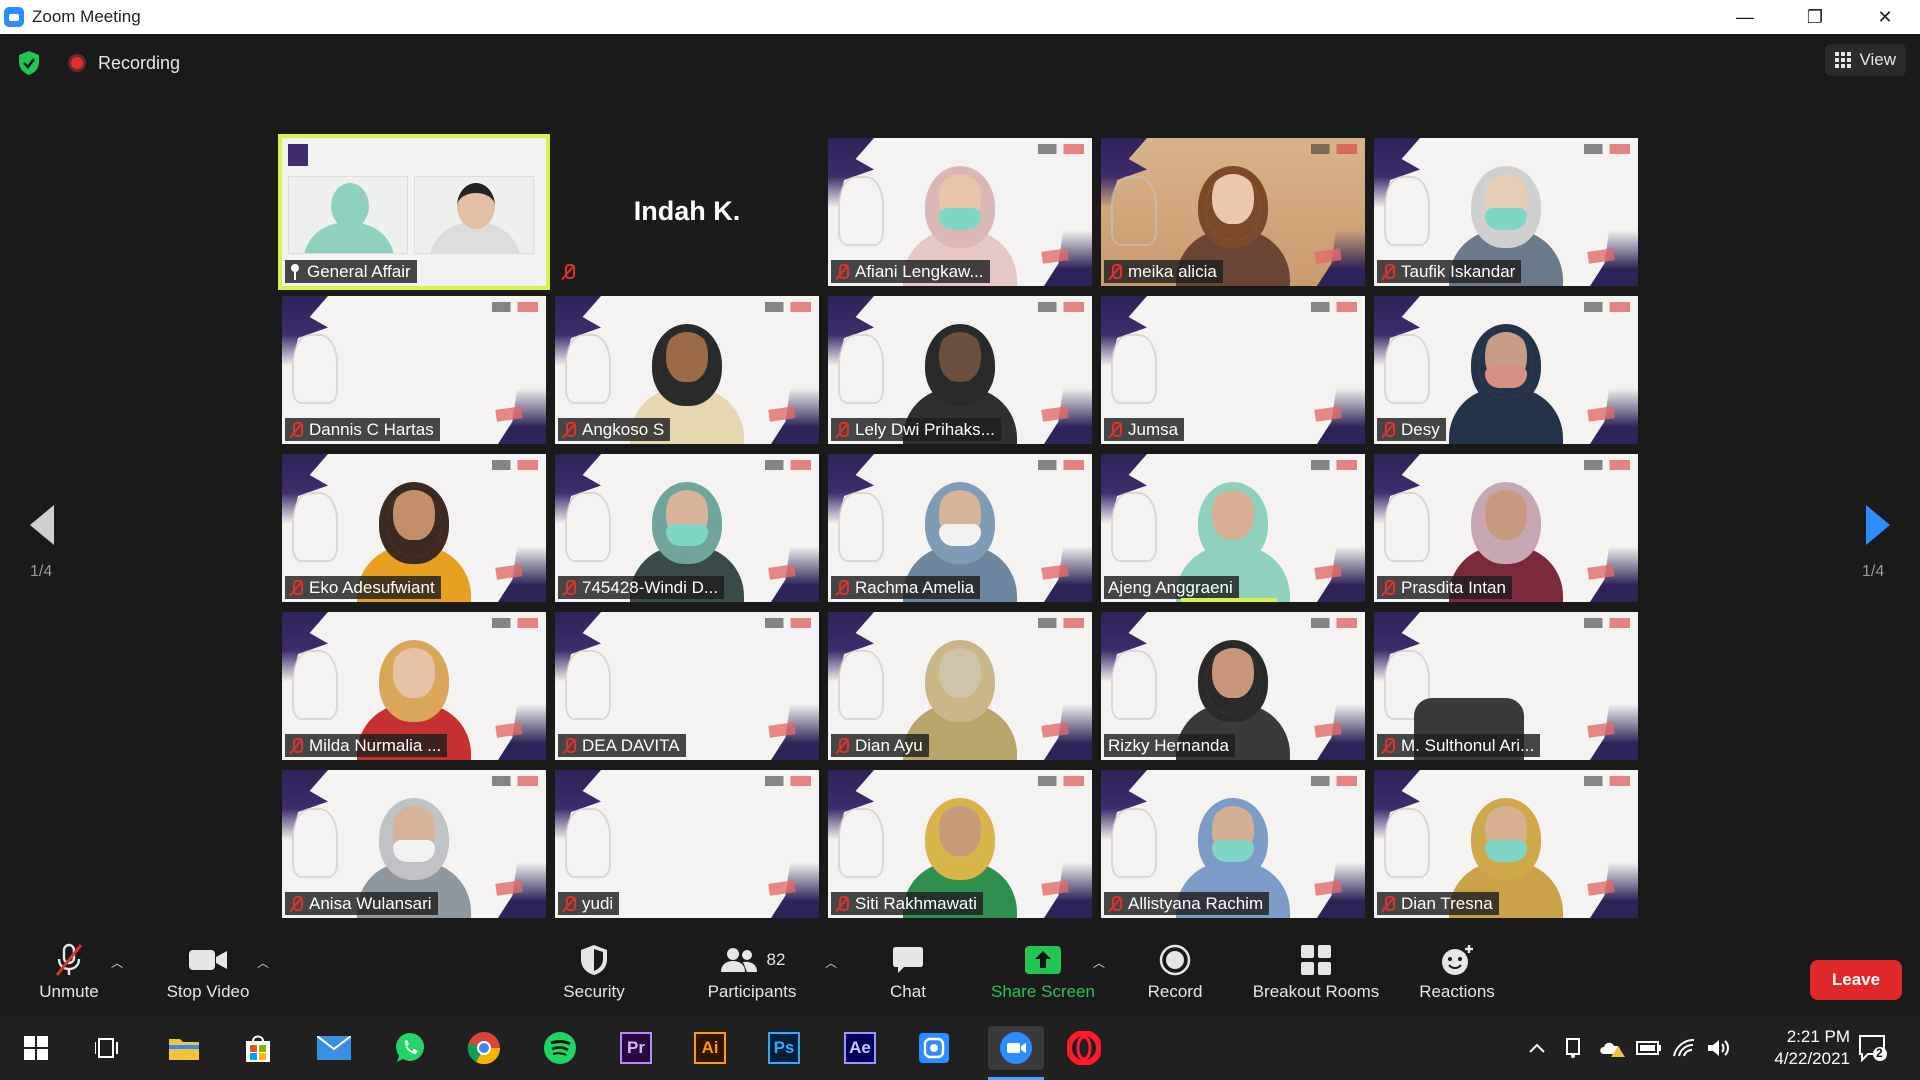  Describe the element at coordinates (117, 978) in the screenshot. I see `audio-options-caret: ︿` at that location.